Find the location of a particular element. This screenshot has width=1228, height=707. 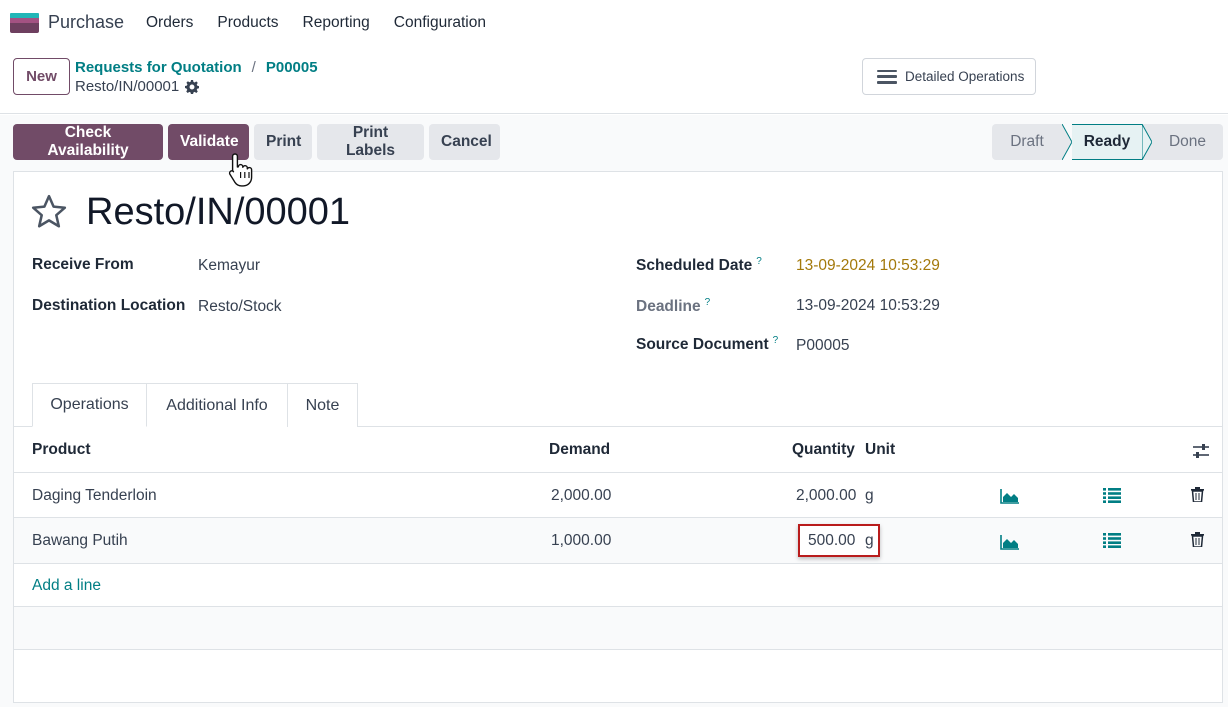

row-demand: 2,000.00 is located at coordinates (581, 495).